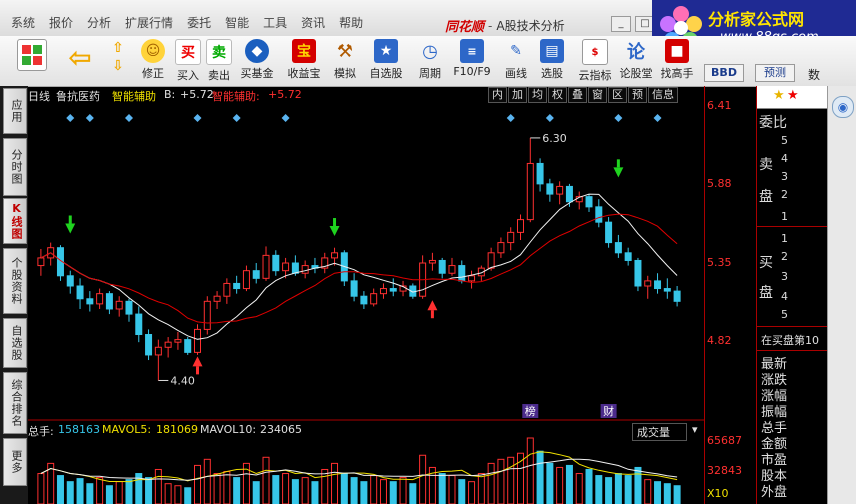  I want to click on sell-icon: 卖, so click(219, 52).